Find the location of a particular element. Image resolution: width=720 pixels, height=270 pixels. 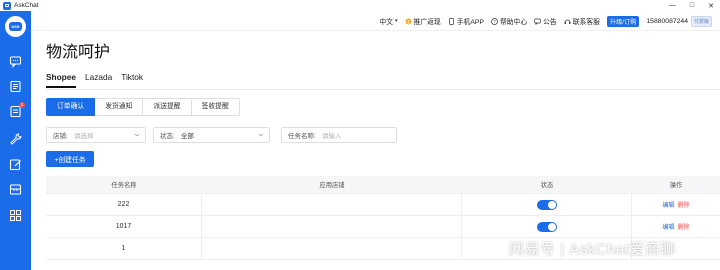

task-name-cell: 222 is located at coordinates (124, 204).